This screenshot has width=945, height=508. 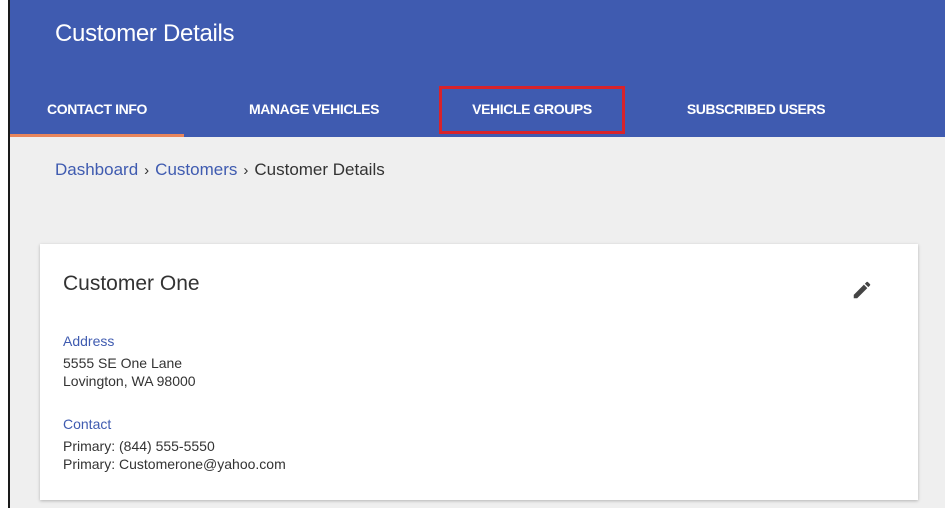 What do you see at coordinates (123, 363) in the screenshot?
I see `address-line-1: 5555 SE One Lane` at bounding box center [123, 363].